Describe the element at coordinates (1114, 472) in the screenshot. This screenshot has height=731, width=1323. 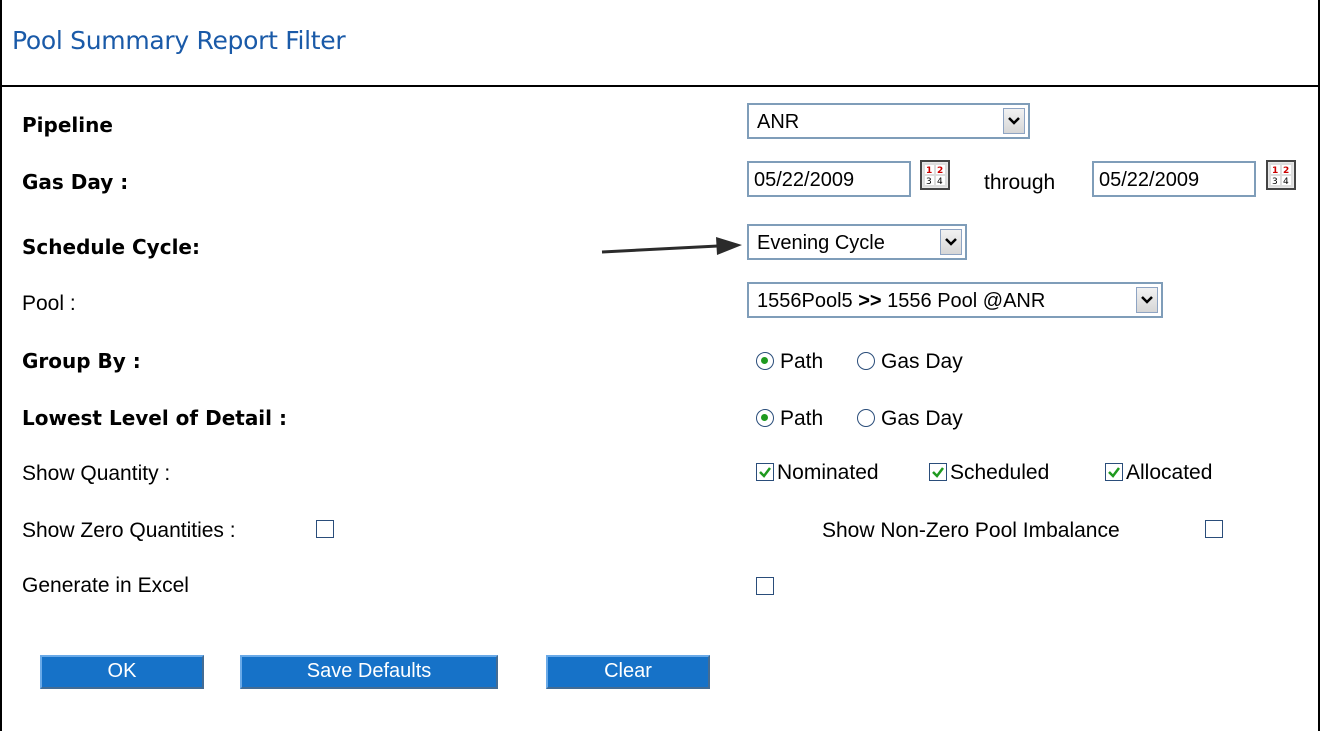
I see `allocated-checkbox` at that location.